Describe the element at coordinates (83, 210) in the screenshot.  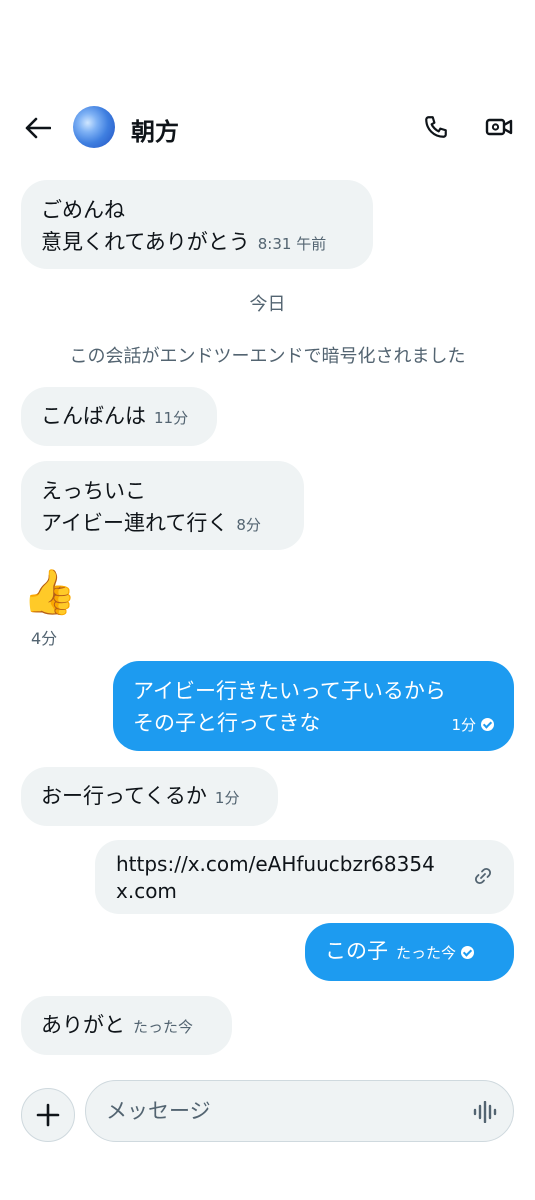
I see `message-text: ごめんね` at that location.